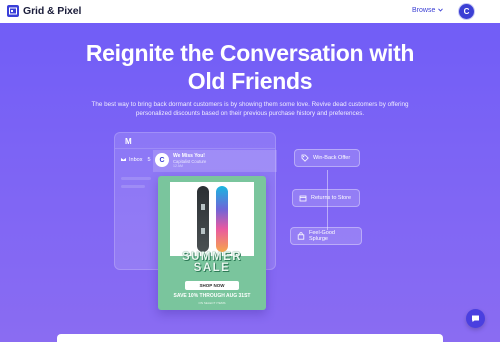 The height and width of the screenshot is (342, 500). Describe the element at coordinates (322, 236) in the screenshot. I see `flow-step-label: Feel-Good Splurge` at that location.